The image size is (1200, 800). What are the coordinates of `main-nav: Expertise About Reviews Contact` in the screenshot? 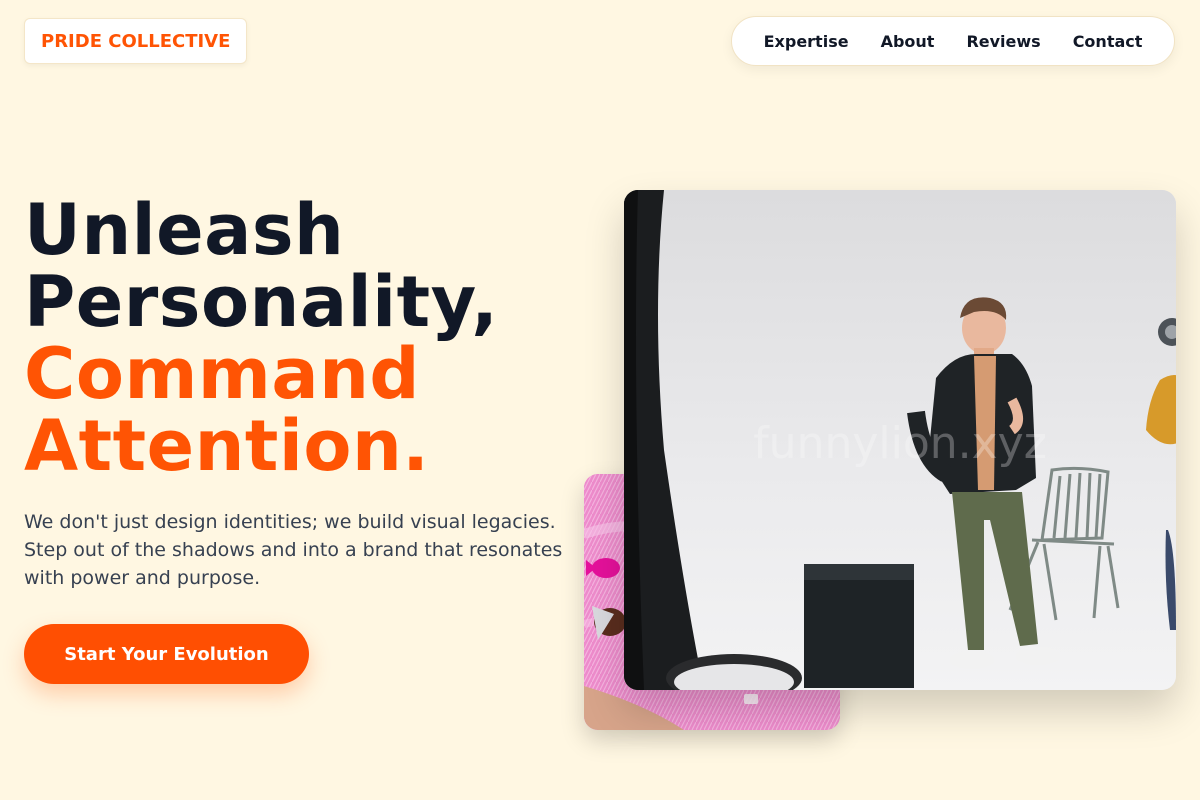 It's located at (953, 41).